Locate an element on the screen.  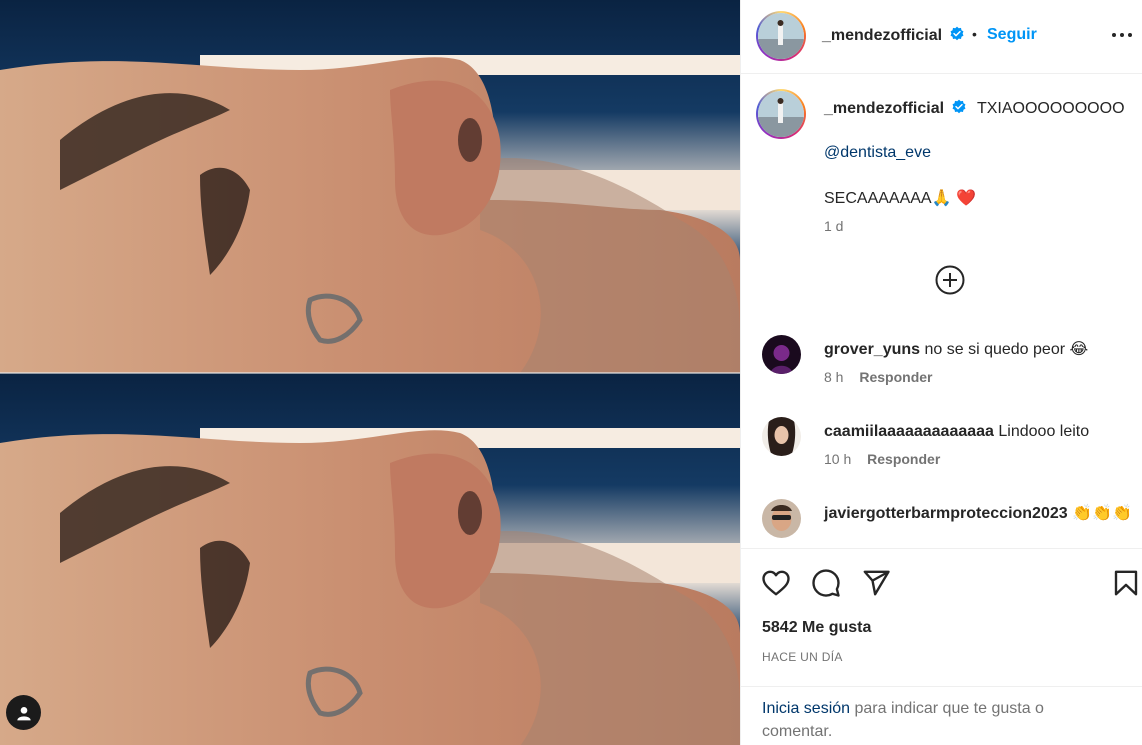
follow-button: Seguir is located at coordinates (1012, 35).